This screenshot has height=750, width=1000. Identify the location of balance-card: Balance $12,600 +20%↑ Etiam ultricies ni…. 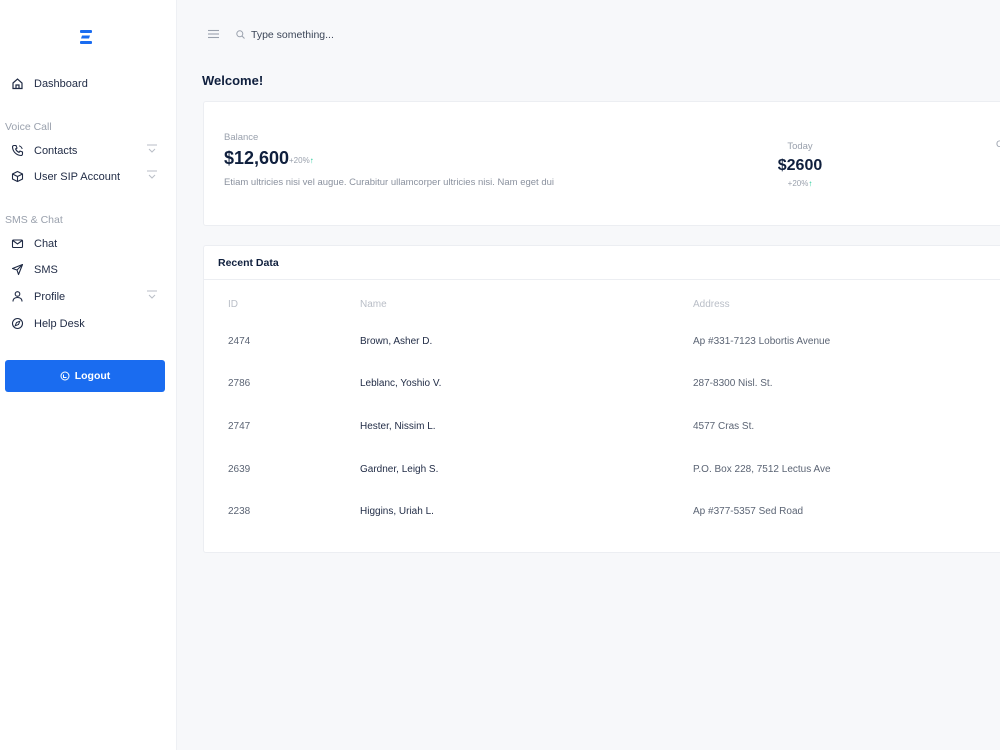
(601, 163).